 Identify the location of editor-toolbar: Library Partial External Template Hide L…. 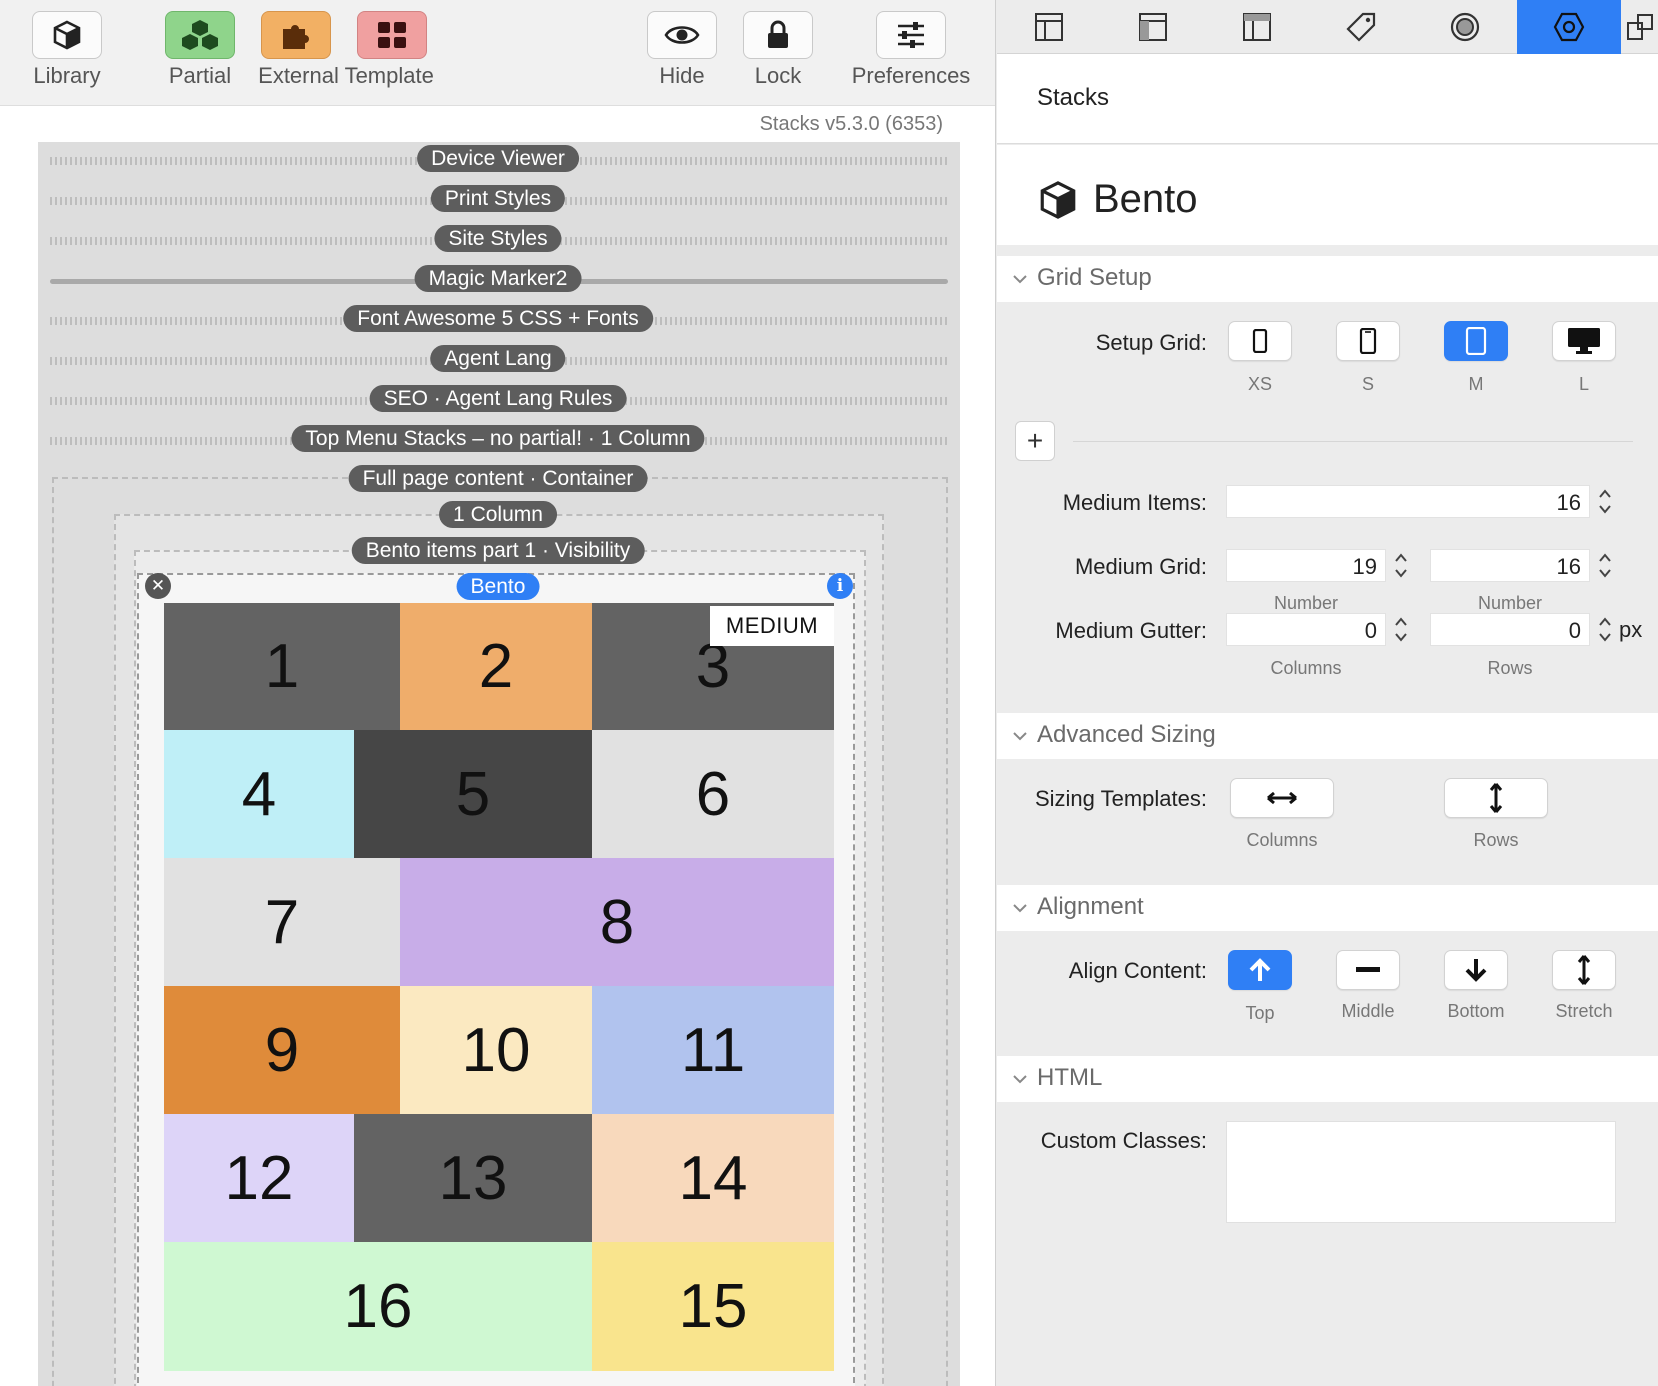
(497, 53).